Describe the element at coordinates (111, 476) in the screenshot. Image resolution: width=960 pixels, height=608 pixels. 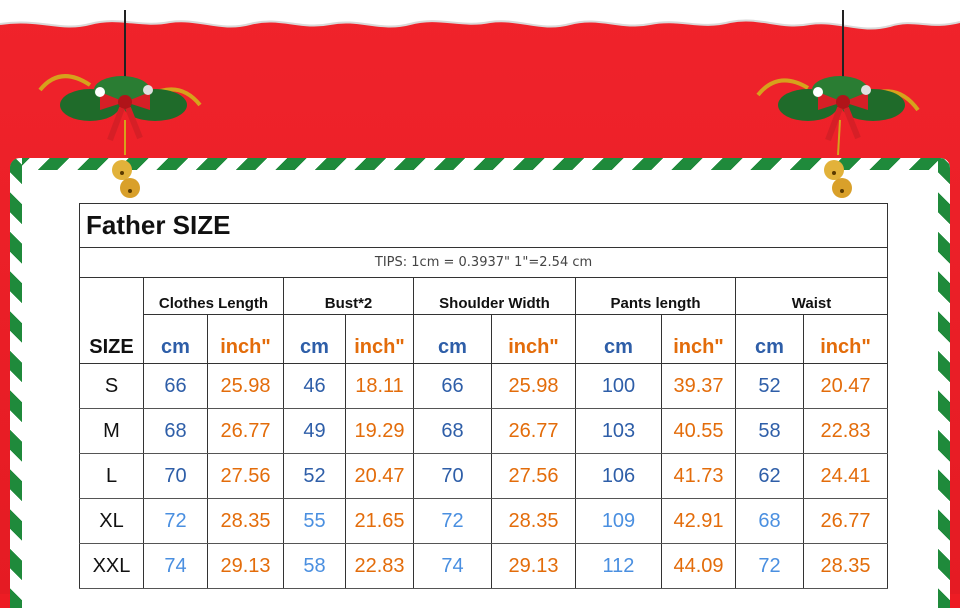
I see `size-label: L` at that location.